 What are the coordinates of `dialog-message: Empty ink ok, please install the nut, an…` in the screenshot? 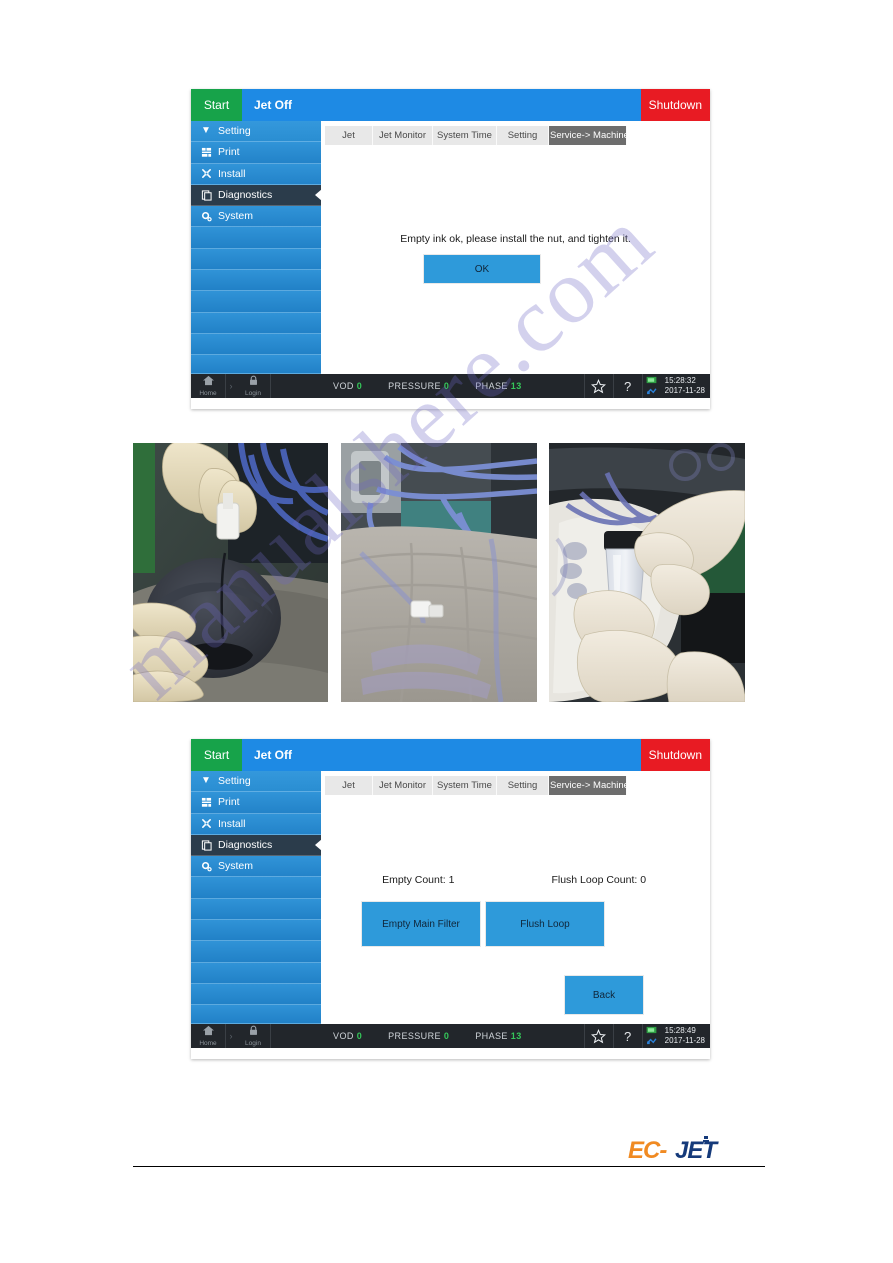 It's located at (515, 239).